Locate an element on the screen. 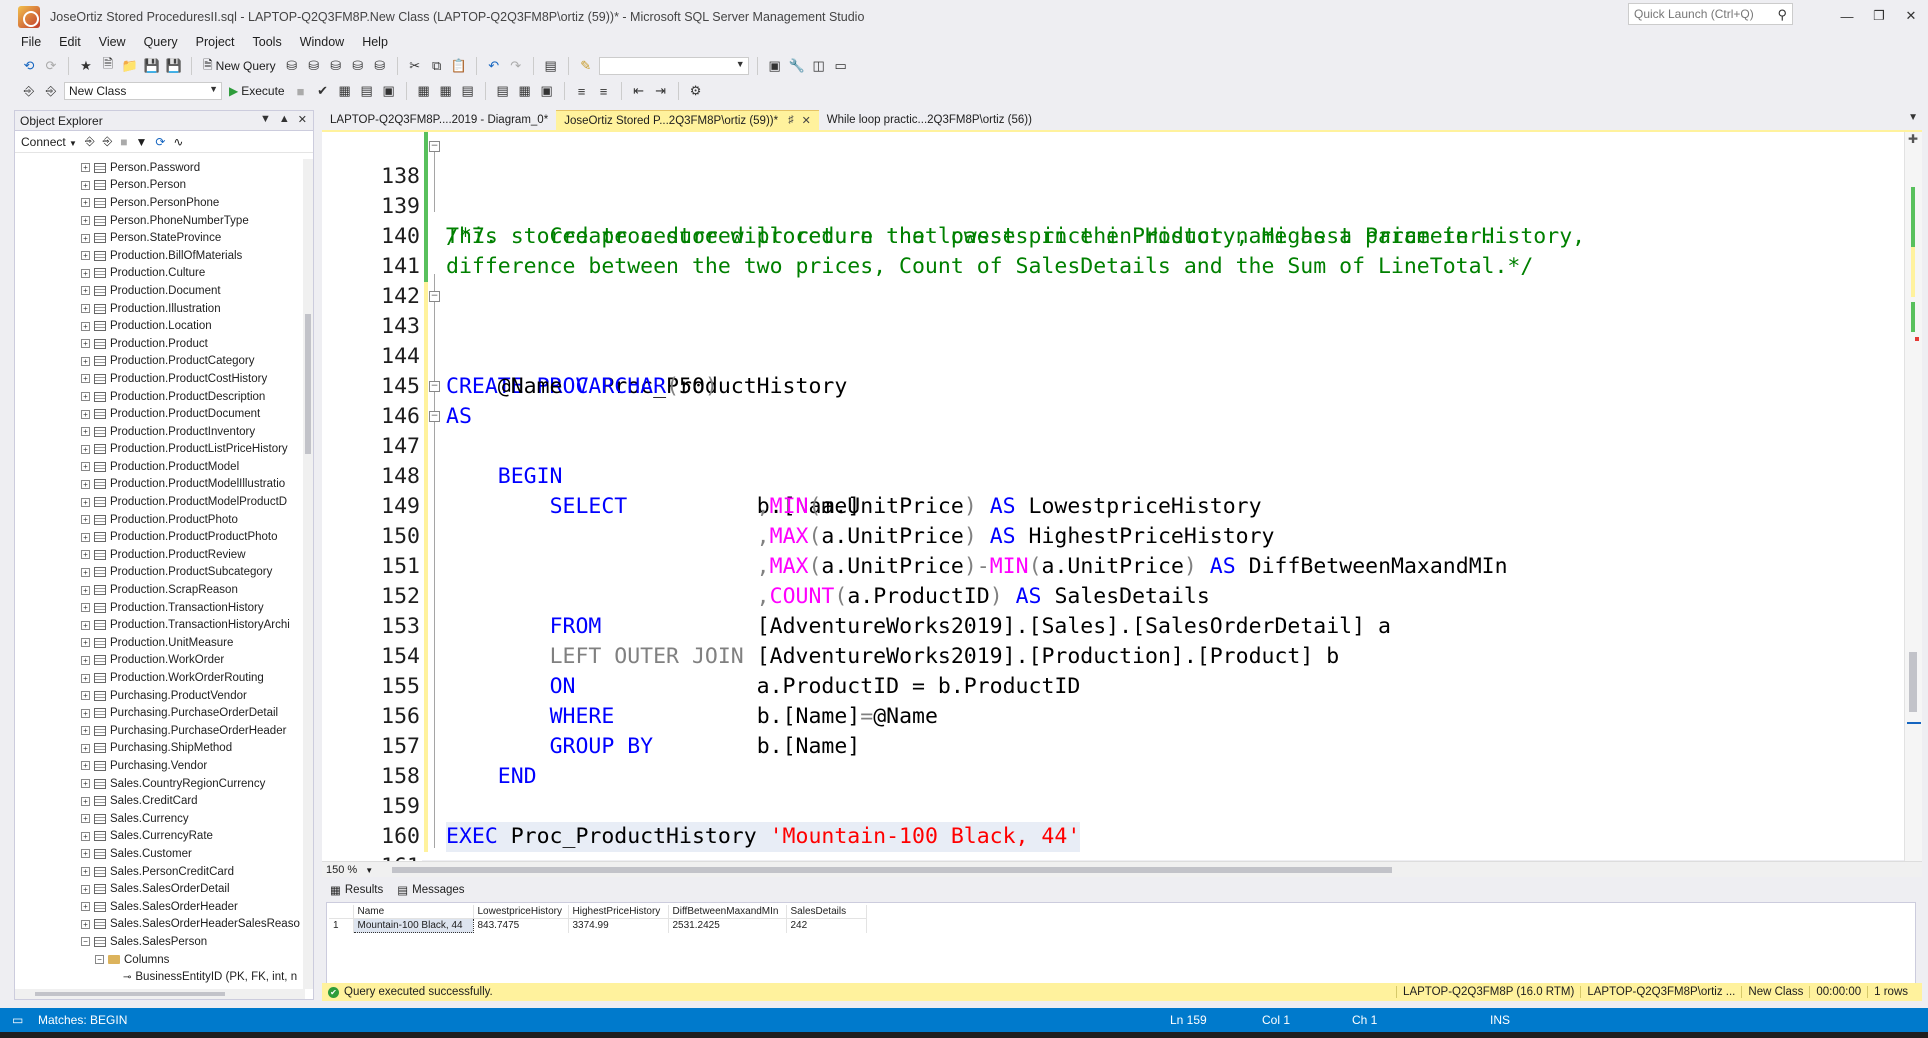 This screenshot has height=1038, width=1928. tree-item-table: + Production.BillOfMaterials is located at coordinates (160, 256).